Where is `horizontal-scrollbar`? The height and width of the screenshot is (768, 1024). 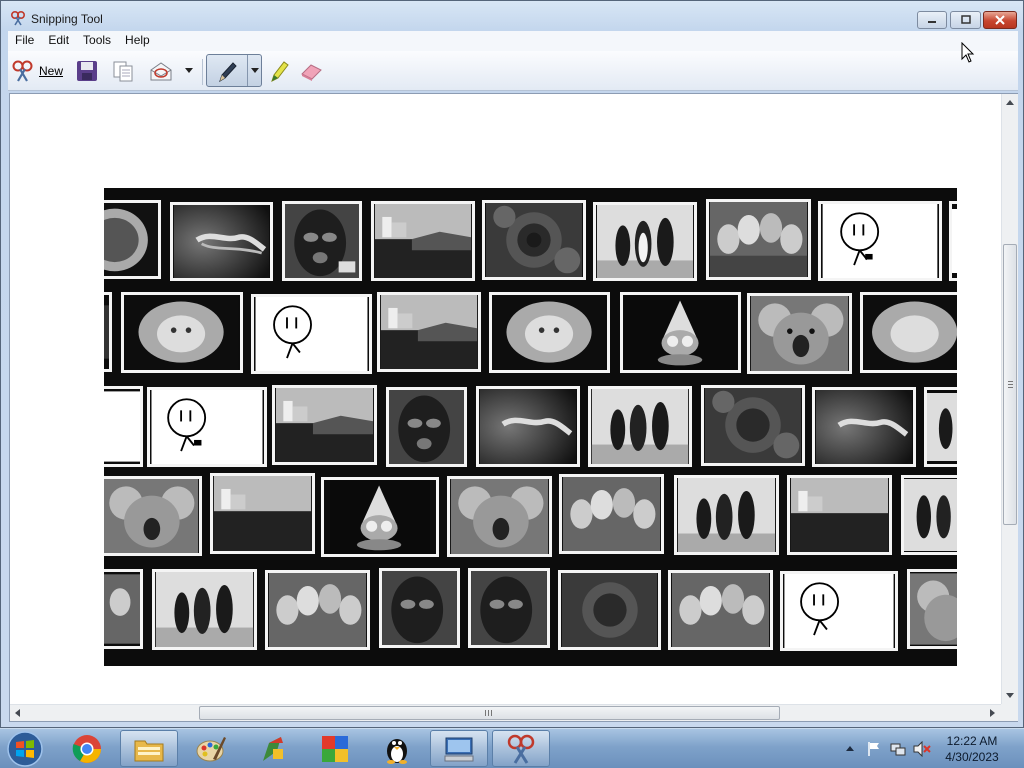
horizontal-scrollbar is located at coordinates (505, 712).